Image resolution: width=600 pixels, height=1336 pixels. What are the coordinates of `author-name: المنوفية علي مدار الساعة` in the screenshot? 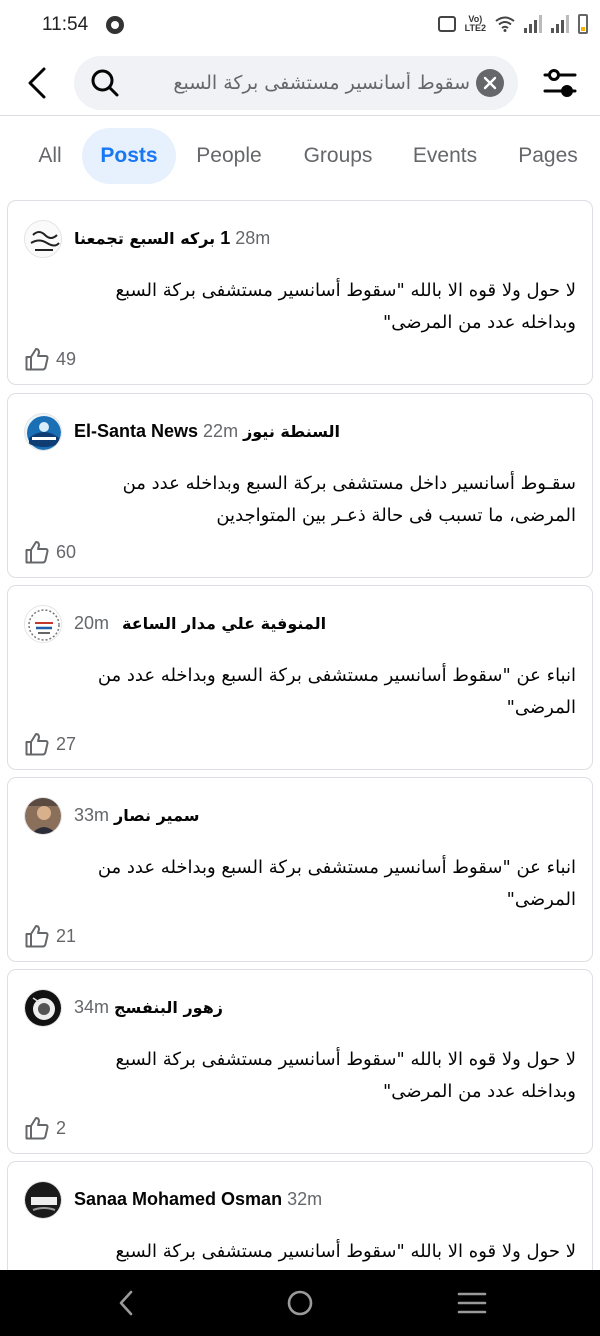 It's located at (224, 623).